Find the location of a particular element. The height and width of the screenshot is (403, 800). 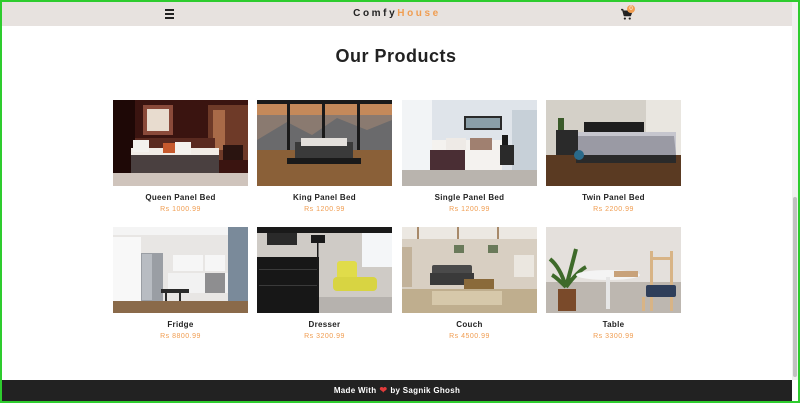

product-card: Single Panel Bed Rs 1200.99 is located at coordinates (469, 156).